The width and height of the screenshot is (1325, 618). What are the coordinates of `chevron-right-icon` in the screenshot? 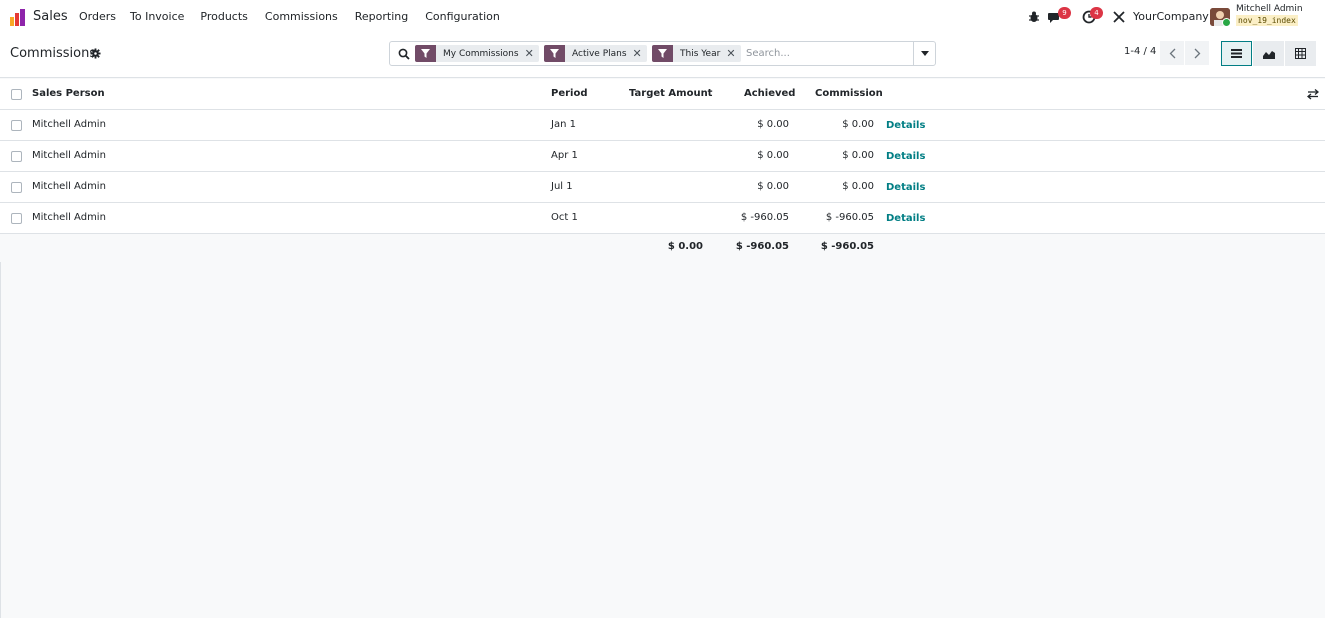 It's located at (1197, 53).